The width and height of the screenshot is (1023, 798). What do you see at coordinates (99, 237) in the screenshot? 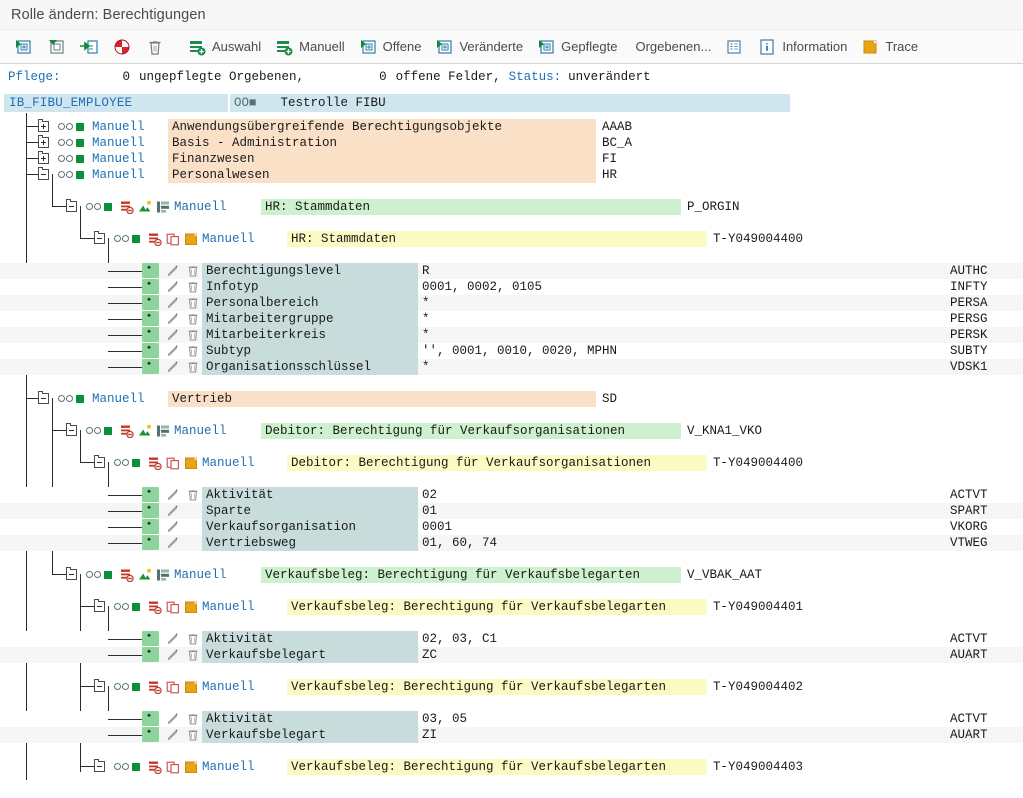
I see `tree-expander-n6` at bounding box center [99, 237].